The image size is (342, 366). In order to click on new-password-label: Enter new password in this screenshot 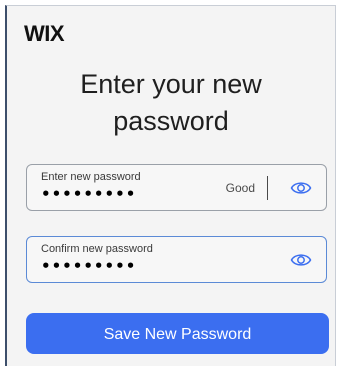, I will do `click(91, 177)`.